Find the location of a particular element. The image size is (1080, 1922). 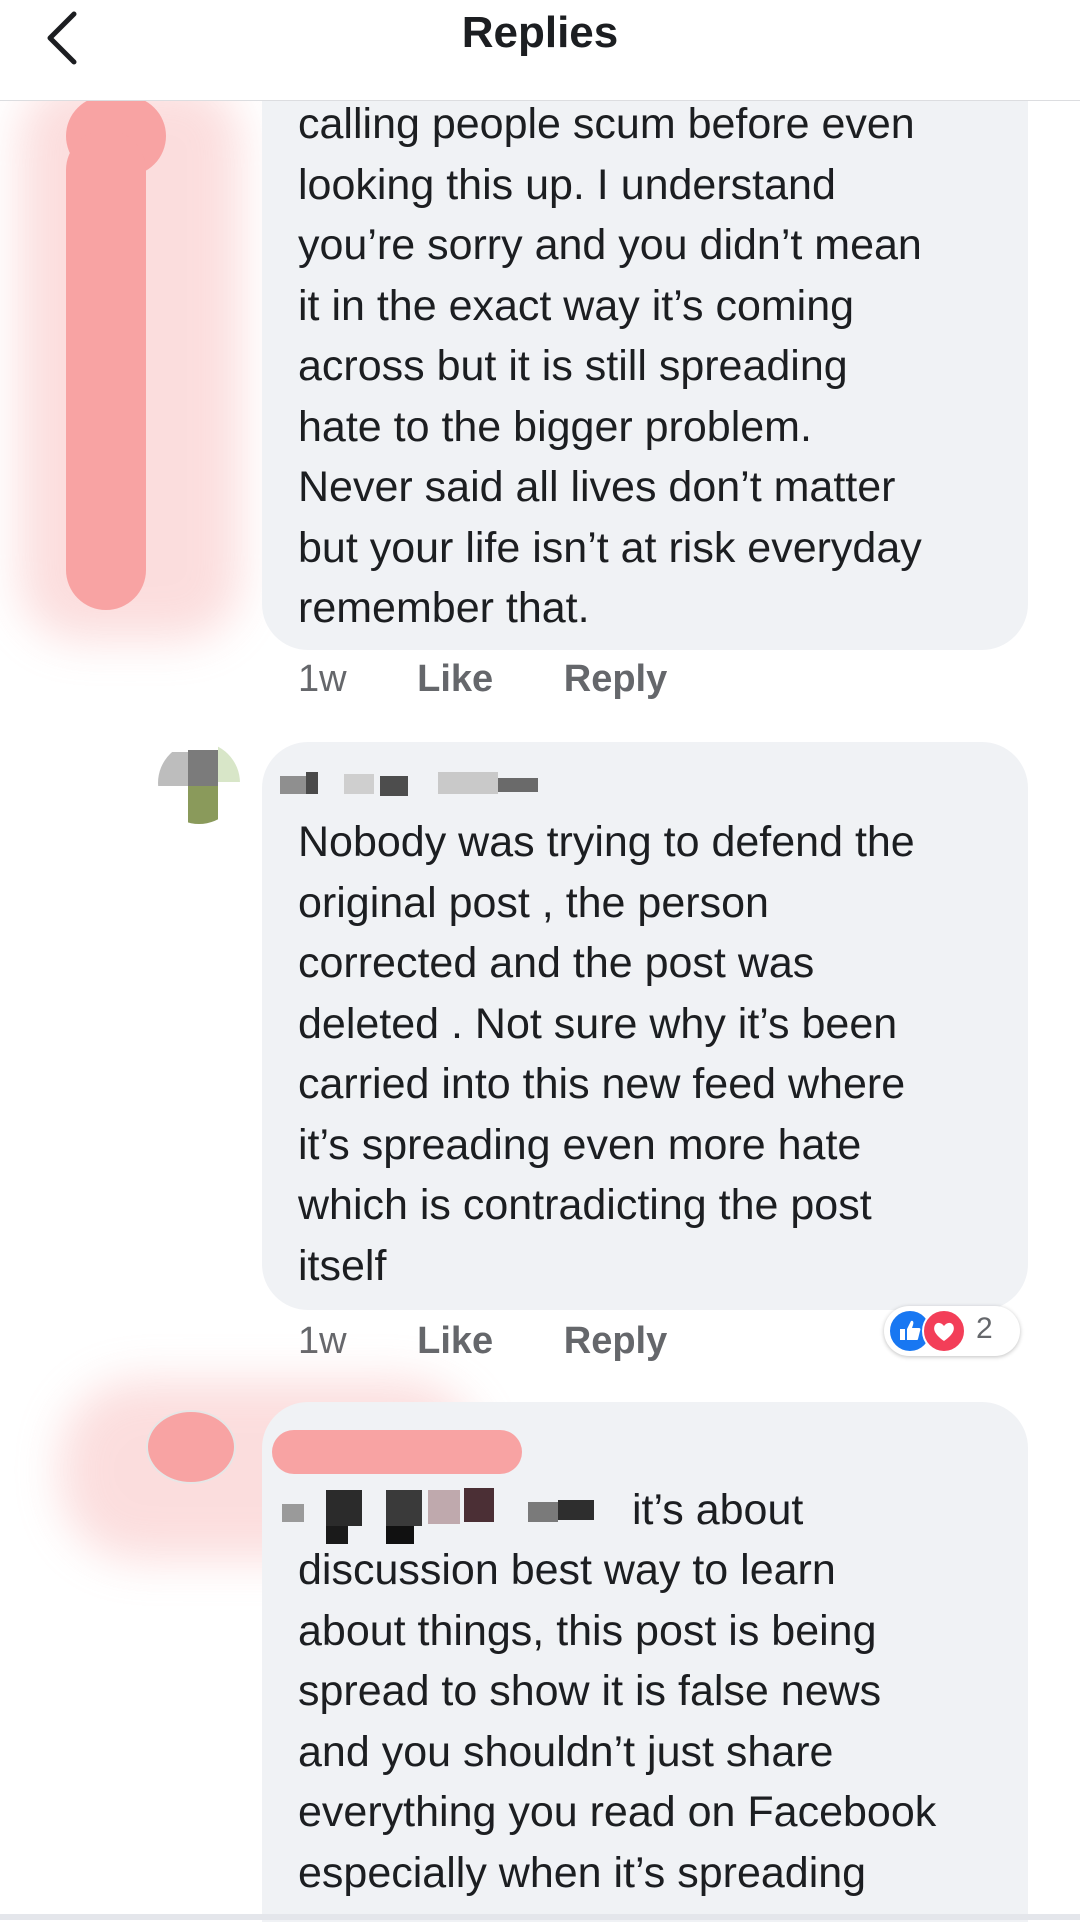

top-bar: Replies is located at coordinates (540, 50).